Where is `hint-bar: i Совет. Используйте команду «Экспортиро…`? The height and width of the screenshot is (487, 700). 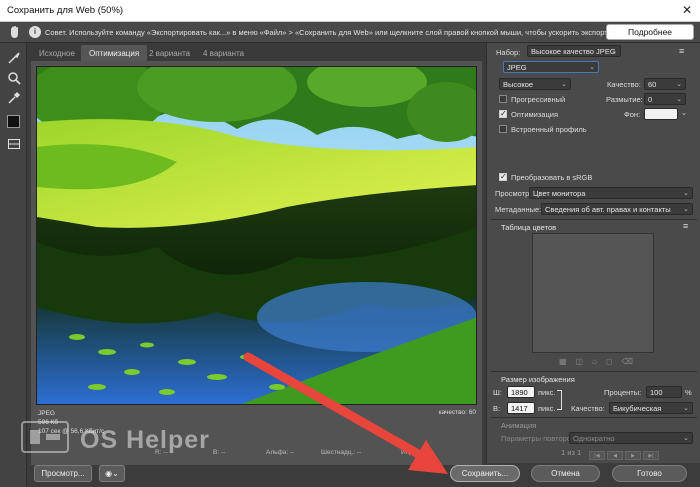 hint-bar: i Совет. Используйте команду «Экспортиро… is located at coordinates (350, 32).